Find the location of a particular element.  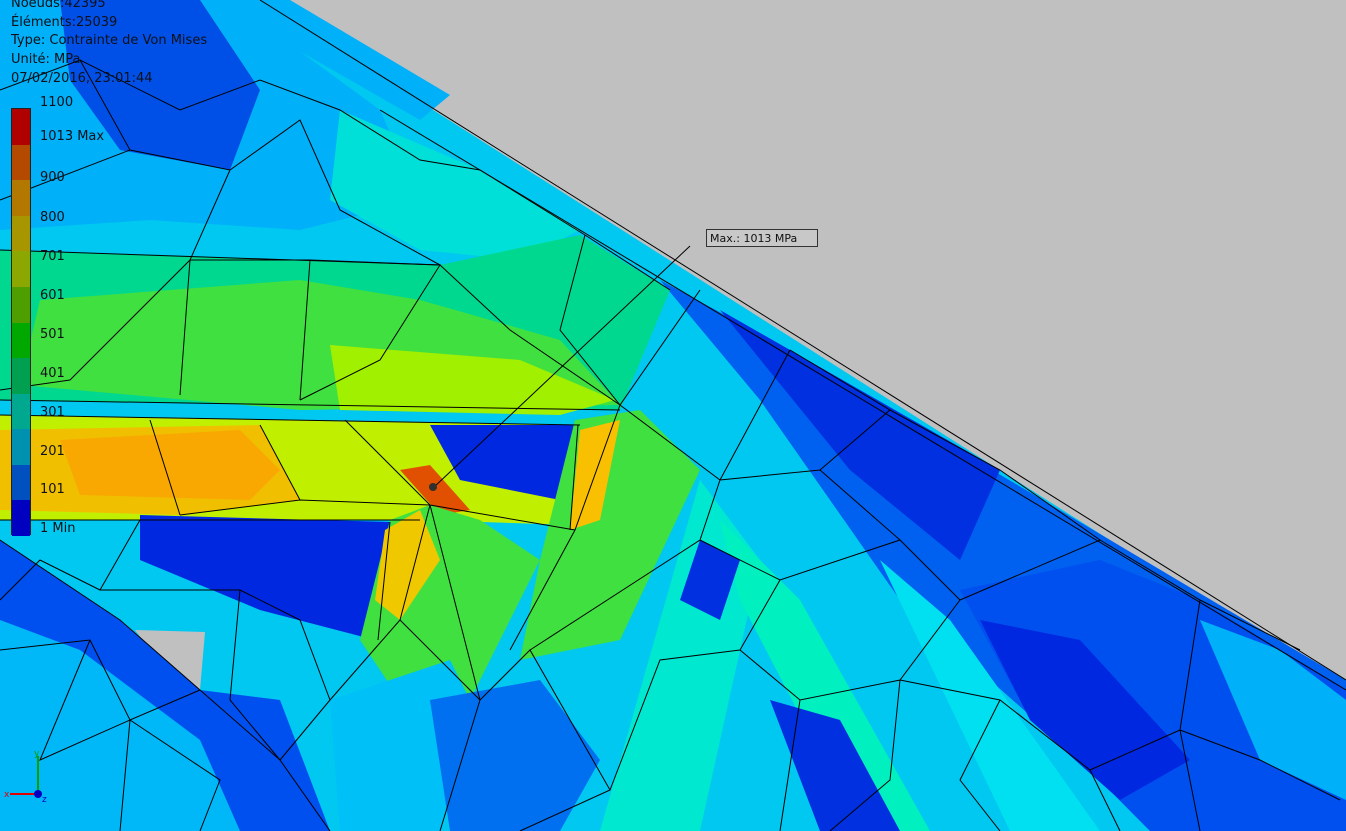

legend-label: 1 Min is located at coordinates (58, 528).